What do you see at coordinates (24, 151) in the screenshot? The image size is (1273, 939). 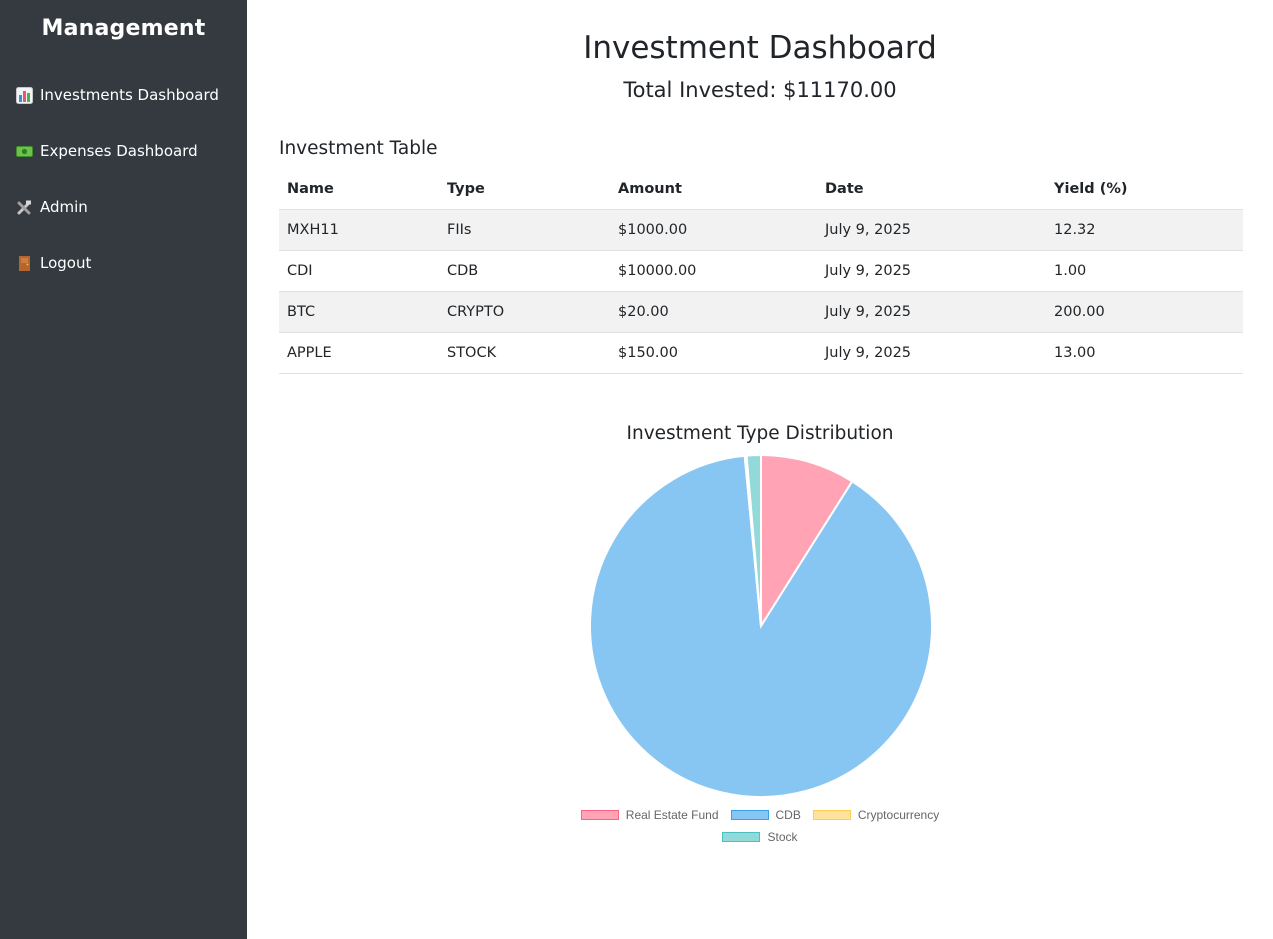 I see `money-icon` at bounding box center [24, 151].